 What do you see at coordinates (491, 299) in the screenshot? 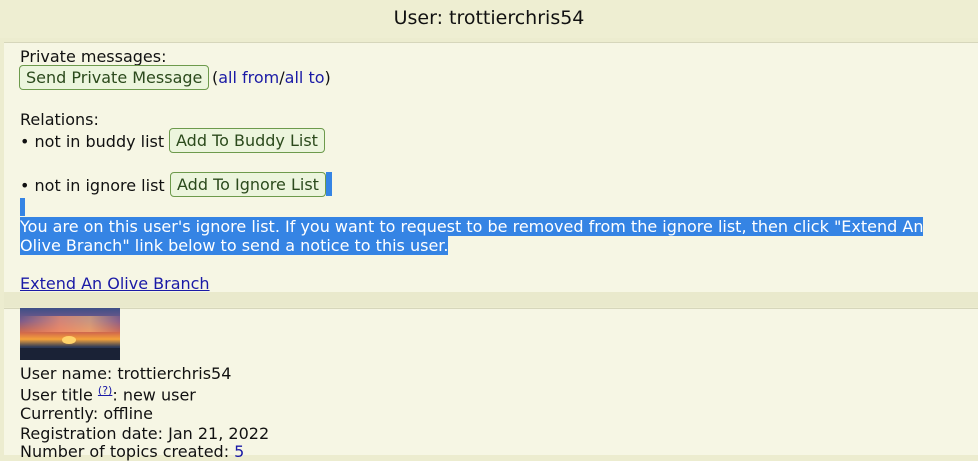
I see `section-divider` at bounding box center [491, 299].